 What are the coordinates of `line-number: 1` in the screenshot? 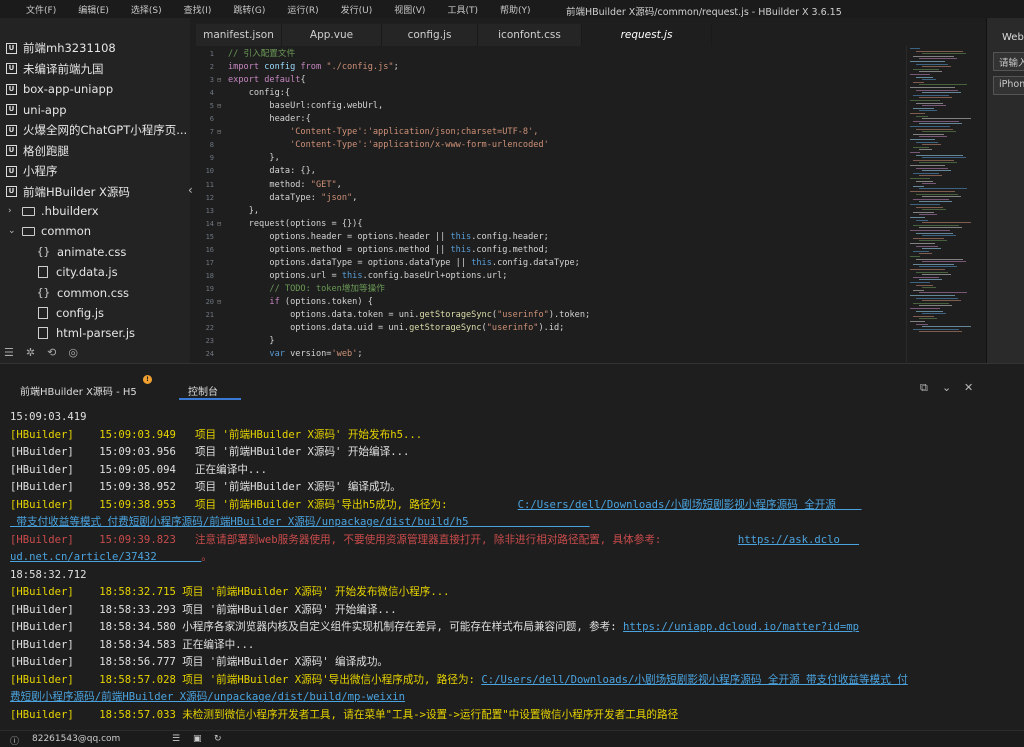 It's located at (211, 54).